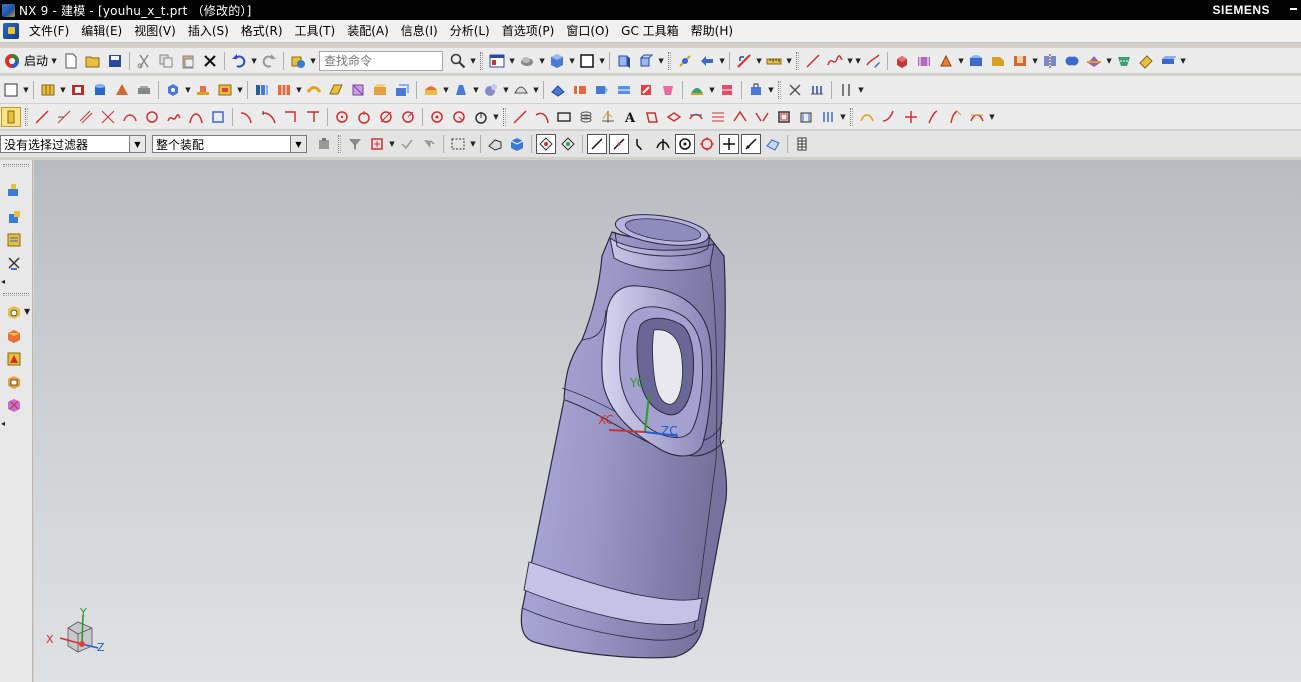  What do you see at coordinates (652, 117) in the screenshot?
I see `project-curve-icon` at bounding box center [652, 117].